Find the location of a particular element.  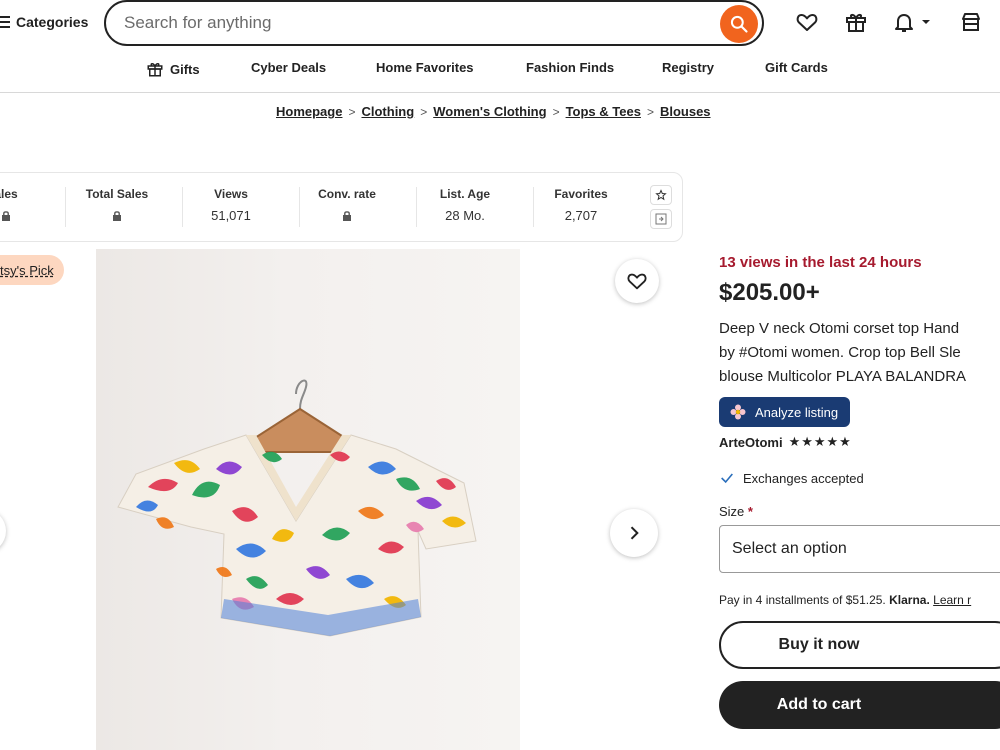

stat-value: 28 Mo. is located at coordinates (465, 215).